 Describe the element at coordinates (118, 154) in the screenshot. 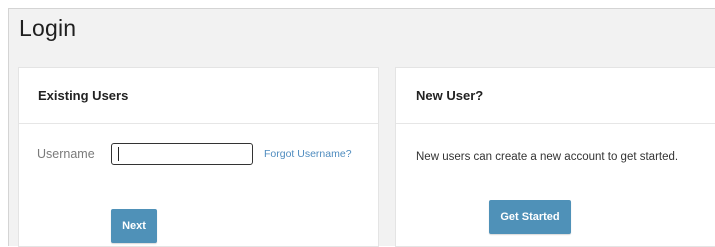

I see `text-caret` at that location.